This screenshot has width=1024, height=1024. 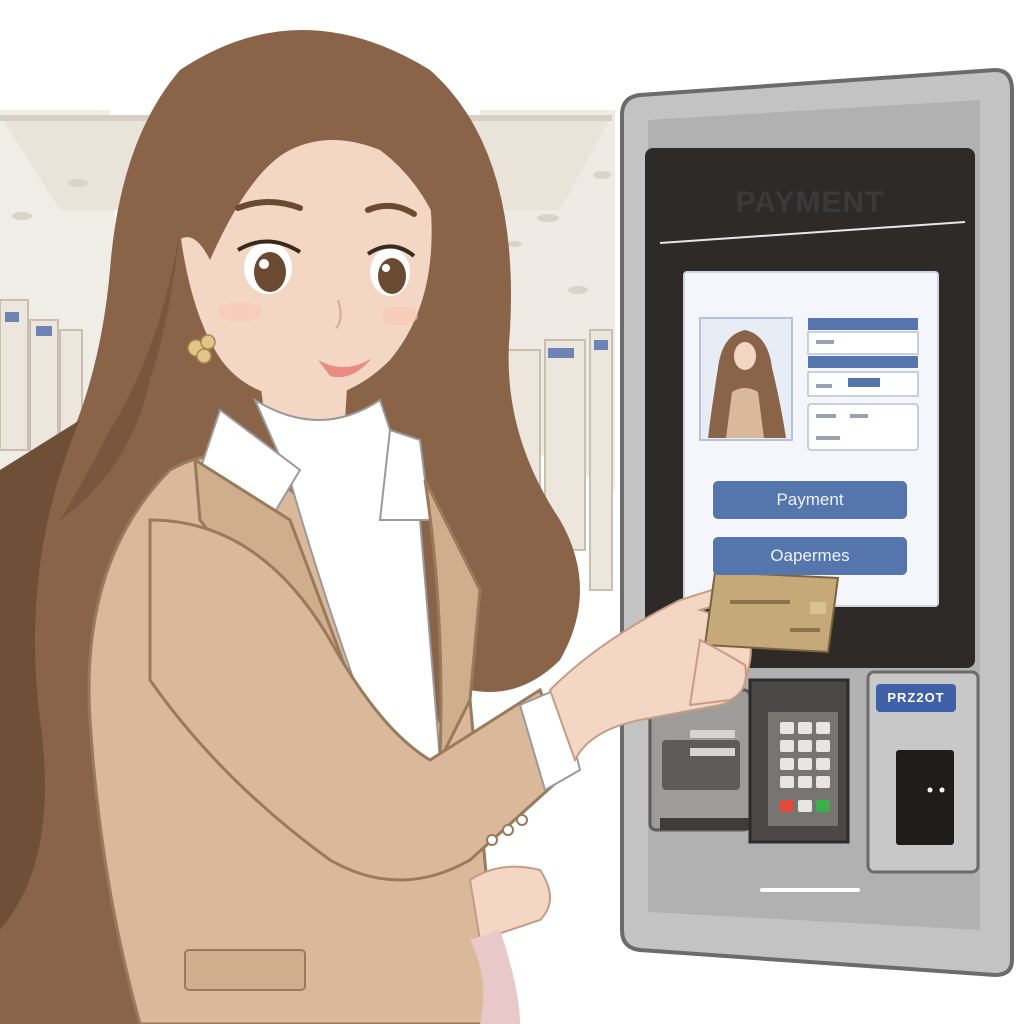 I want to click on reader-label: PRZ2OT, so click(x=916, y=698).